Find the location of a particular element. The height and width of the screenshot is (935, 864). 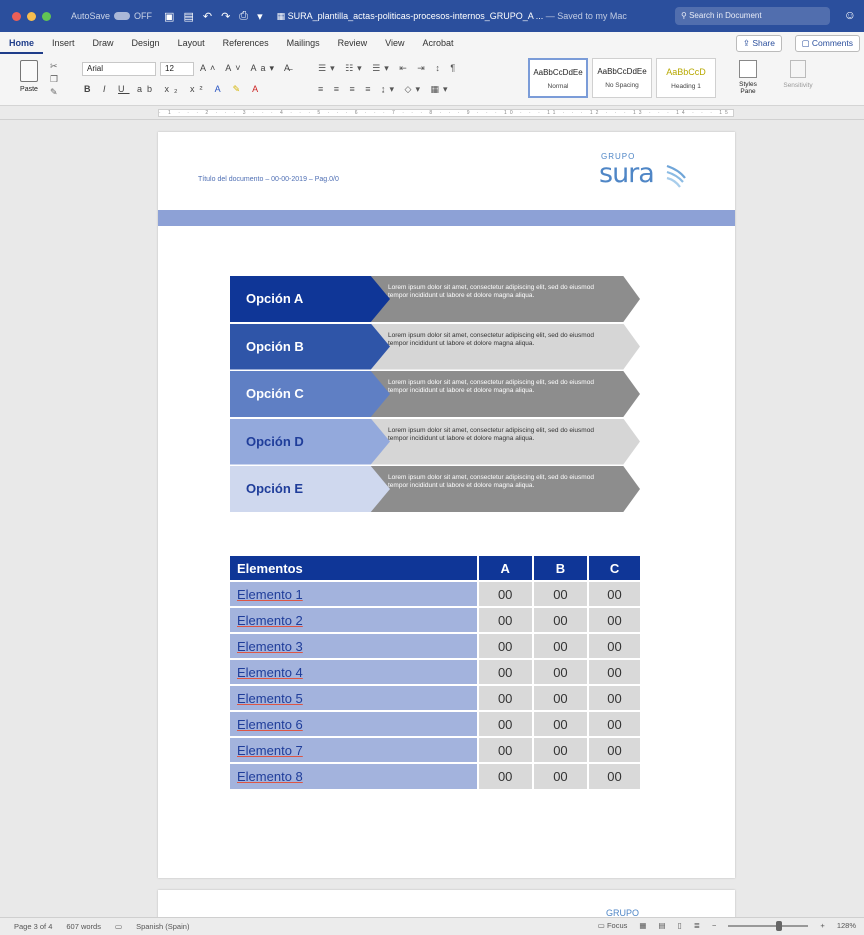

format-painter-icon: ✎ is located at coordinates (60, 92).